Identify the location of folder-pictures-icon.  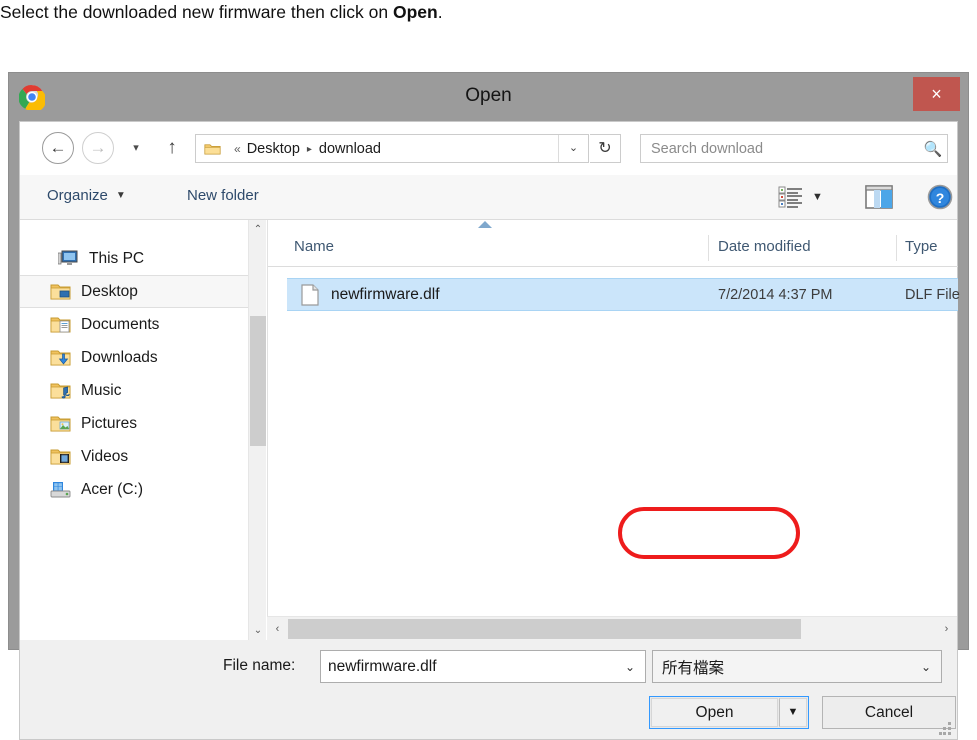
(60, 424).